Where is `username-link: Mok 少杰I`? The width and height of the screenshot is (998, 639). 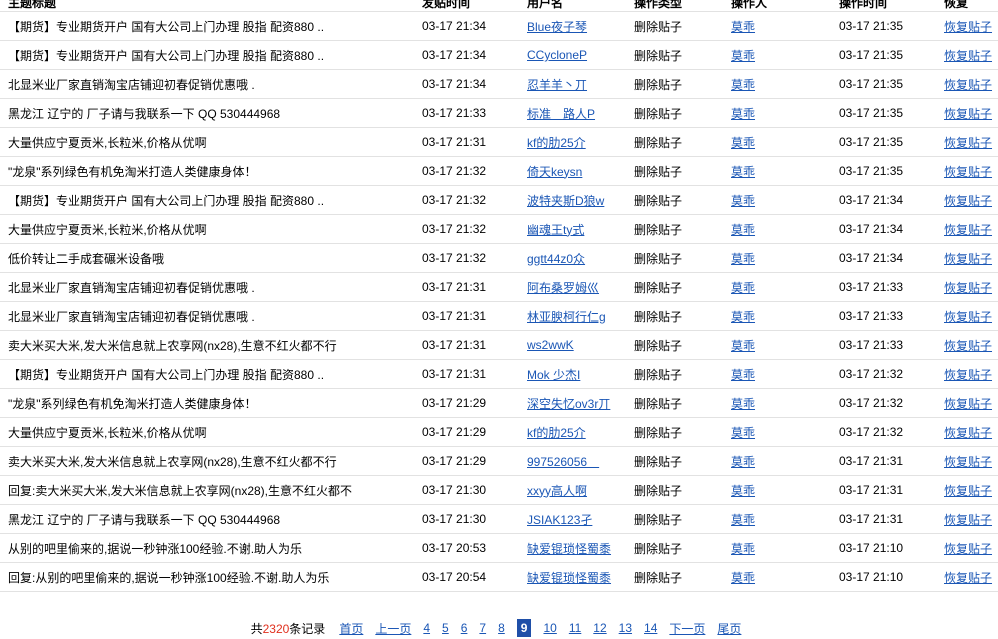 username-link: Mok 少杰I is located at coordinates (553, 375).